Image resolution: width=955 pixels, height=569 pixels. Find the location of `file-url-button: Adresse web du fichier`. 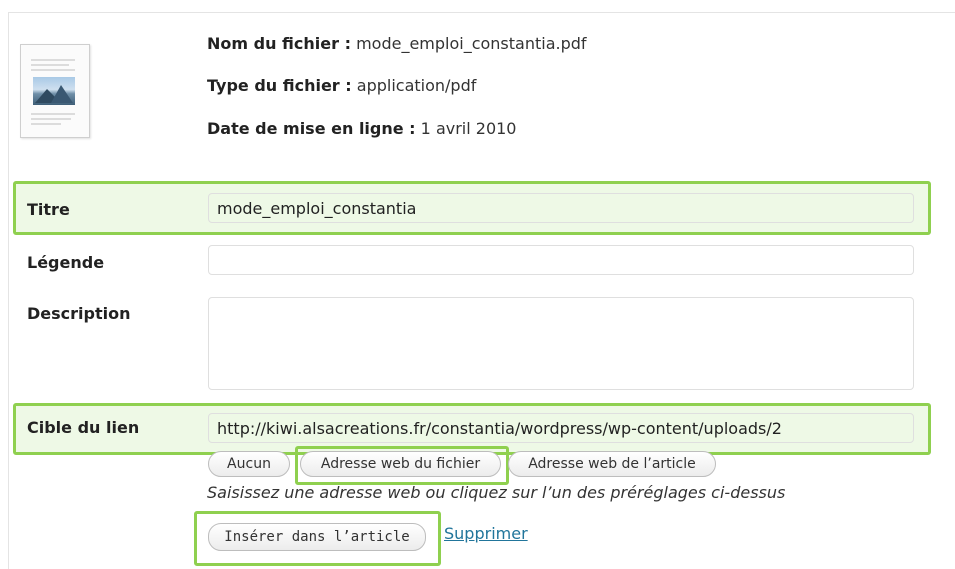

file-url-button: Adresse web du fichier is located at coordinates (400, 464).